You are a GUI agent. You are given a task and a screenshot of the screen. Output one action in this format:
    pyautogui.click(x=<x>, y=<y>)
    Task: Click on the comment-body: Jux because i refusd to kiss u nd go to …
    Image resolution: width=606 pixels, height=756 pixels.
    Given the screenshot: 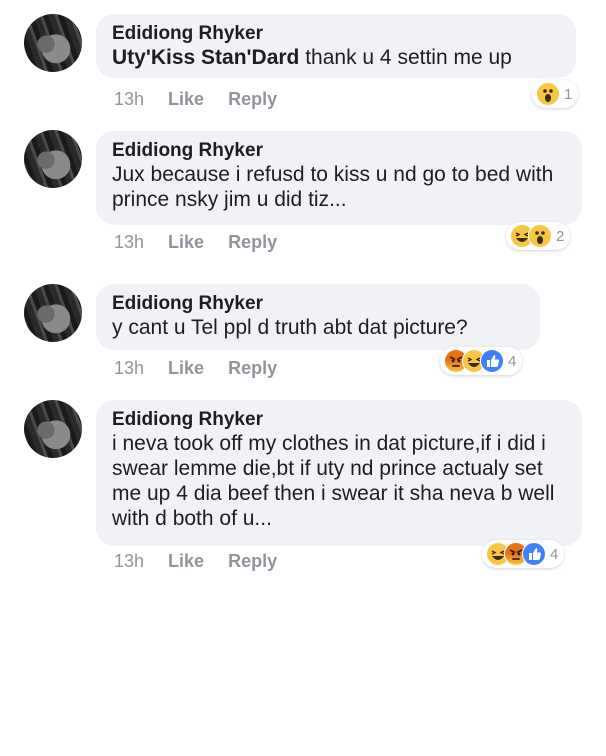 What is the action you would take?
    pyautogui.click(x=333, y=187)
    